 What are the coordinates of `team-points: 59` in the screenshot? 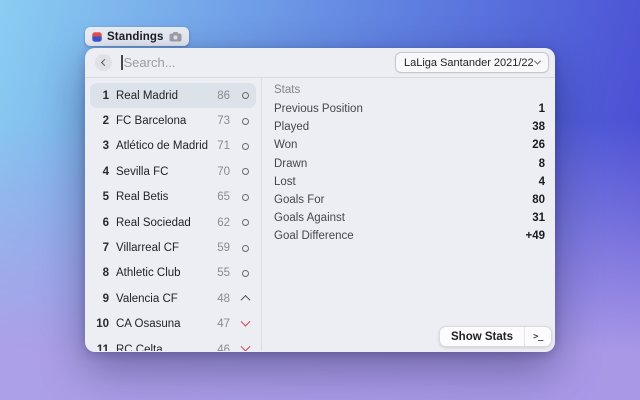 It's located at (223, 248).